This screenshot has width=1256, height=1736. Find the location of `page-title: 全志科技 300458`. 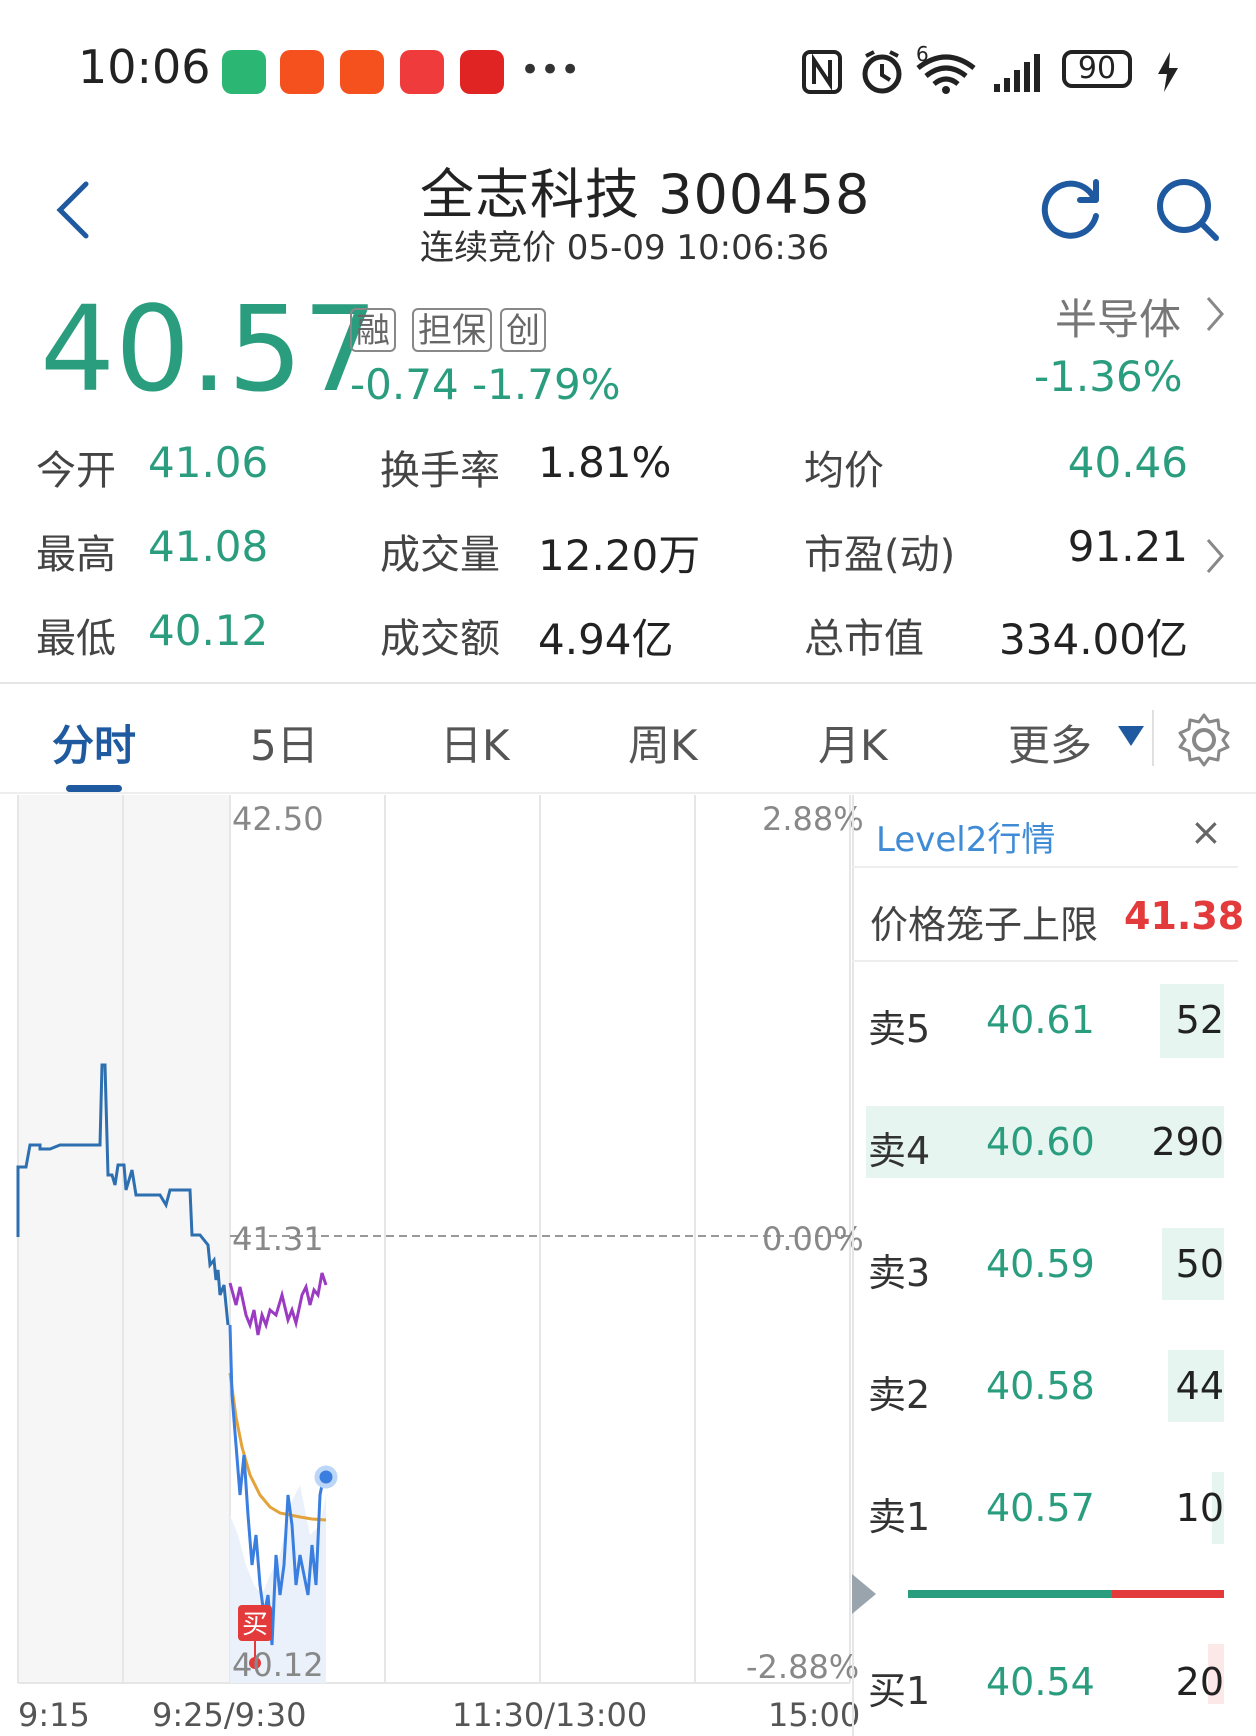

page-title: 全志科技 300458 is located at coordinates (645, 194).